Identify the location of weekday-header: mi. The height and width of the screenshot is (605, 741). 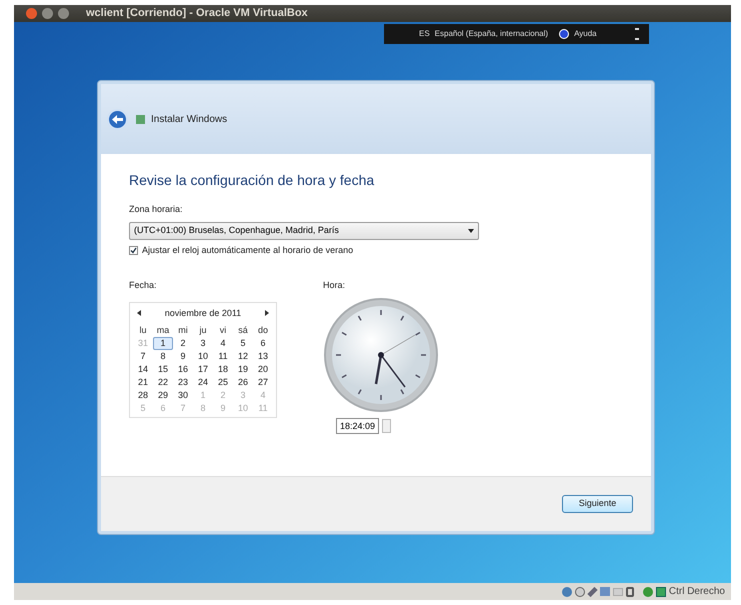
(183, 330).